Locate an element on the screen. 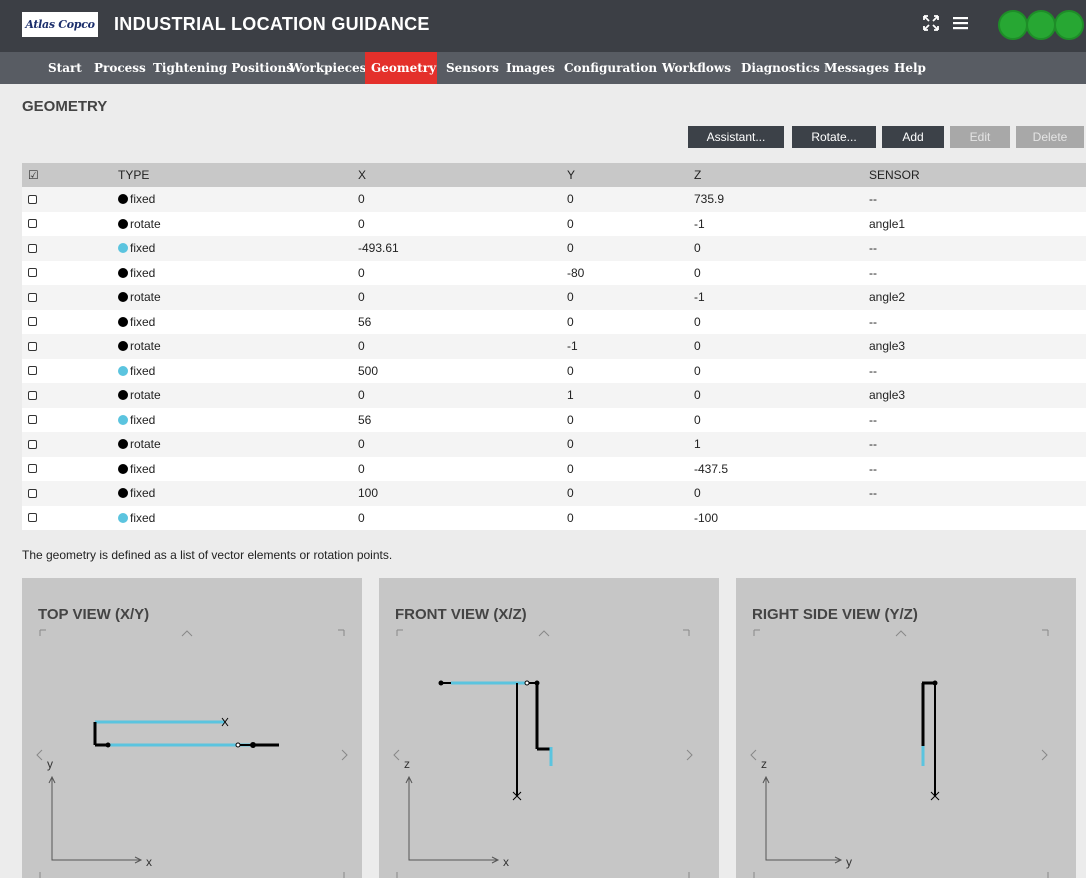  table-row: rotate 0 1 0 angle3 is located at coordinates (554, 395).